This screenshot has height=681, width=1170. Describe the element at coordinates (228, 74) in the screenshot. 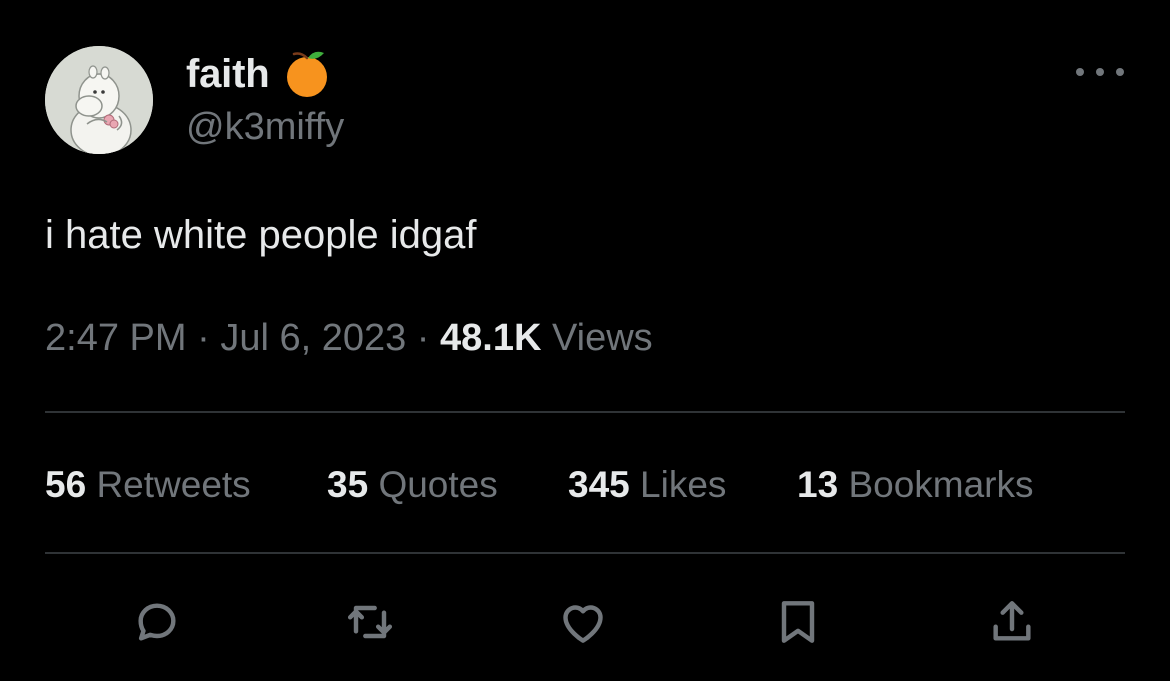

I see `display-name: faith` at that location.